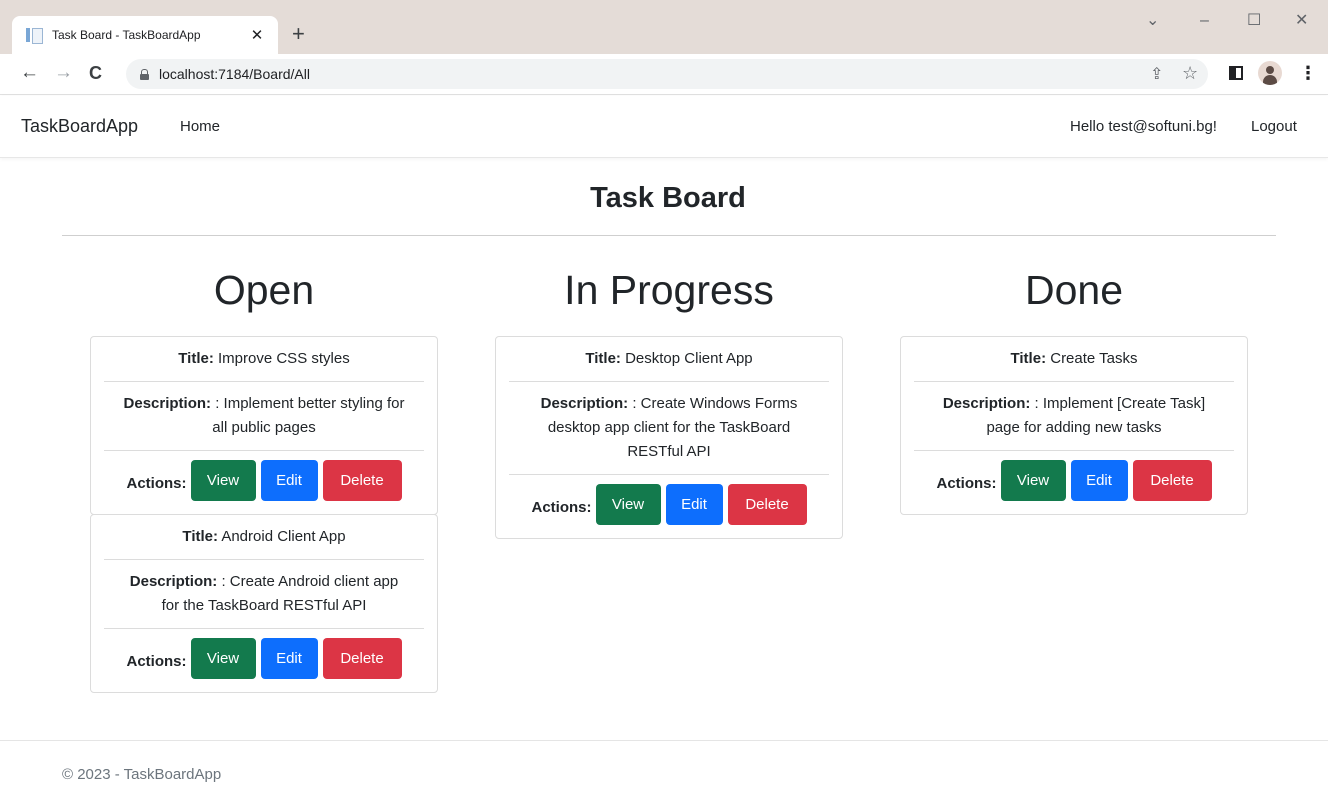  I want to click on task-title-row: Title: Desktop Client App, so click(669, 359).